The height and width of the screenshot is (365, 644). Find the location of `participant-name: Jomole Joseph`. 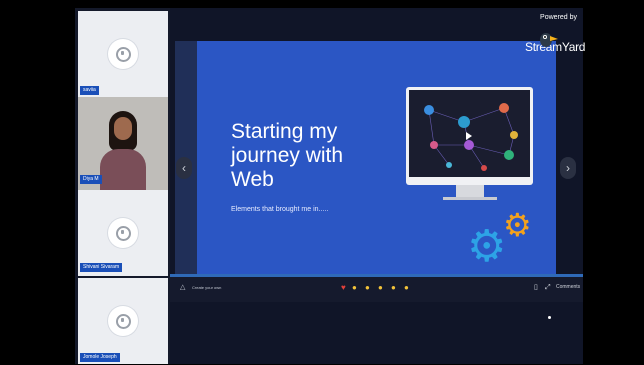

participant-name: Jomole Joseph is located at coordinates (100, 357).